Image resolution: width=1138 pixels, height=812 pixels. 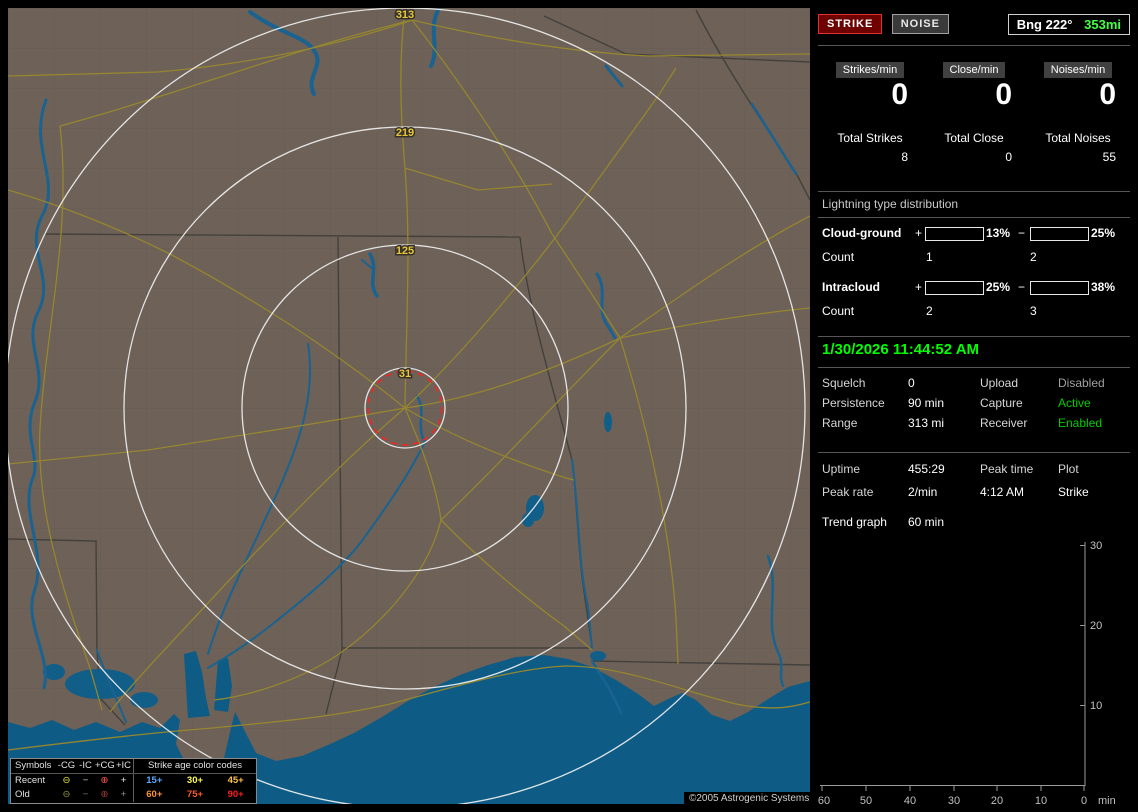 I want to click on total-noises-value: 55, so click(x=1109, y=157).